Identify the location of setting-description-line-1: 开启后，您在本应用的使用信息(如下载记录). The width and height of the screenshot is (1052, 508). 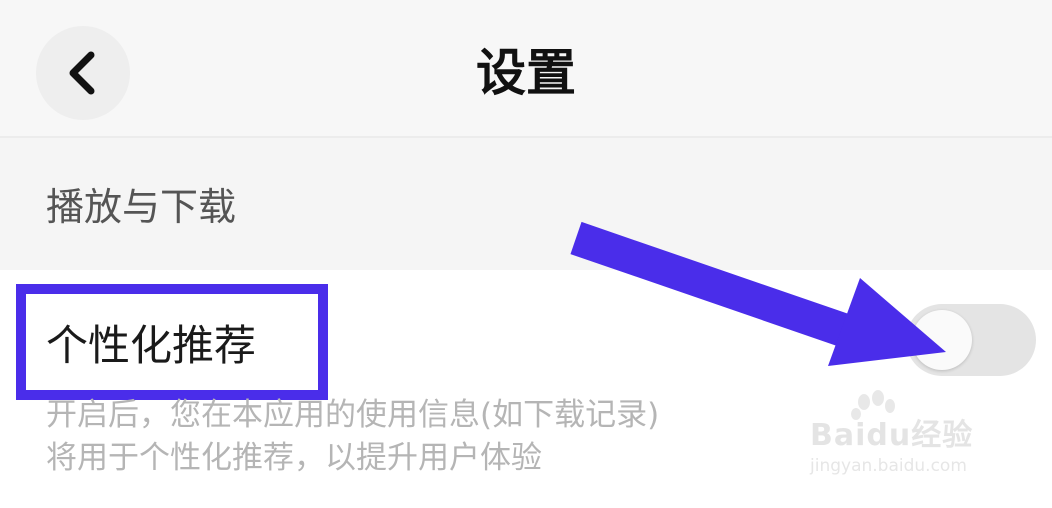
(353, 415).